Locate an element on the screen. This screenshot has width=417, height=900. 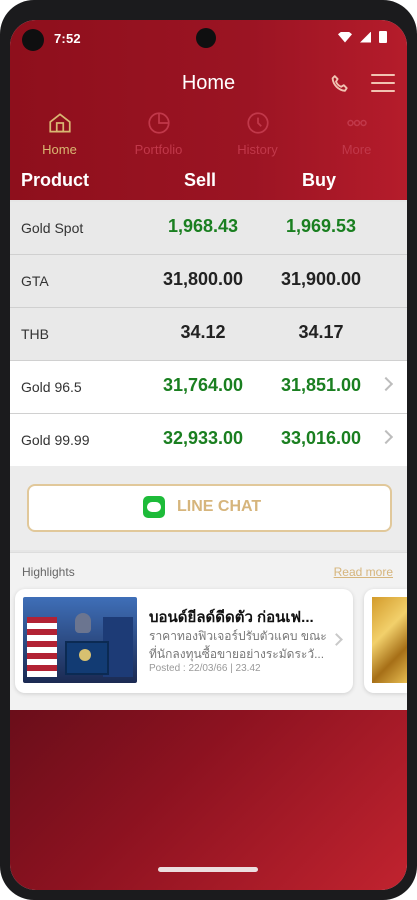
sell-price: 31,800.00 is located at coordinates (203, 279).